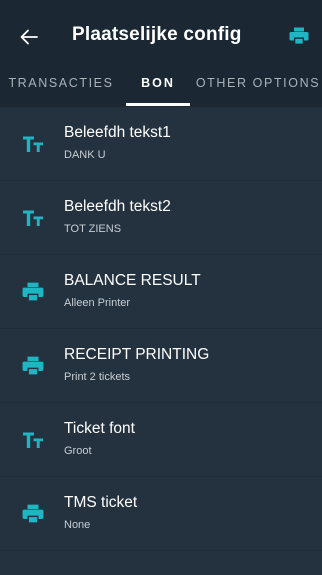  What do you see at coordinates (158, 83) in the screenshot?
I see `tab-label: BON` at bounding box center [158, 83].